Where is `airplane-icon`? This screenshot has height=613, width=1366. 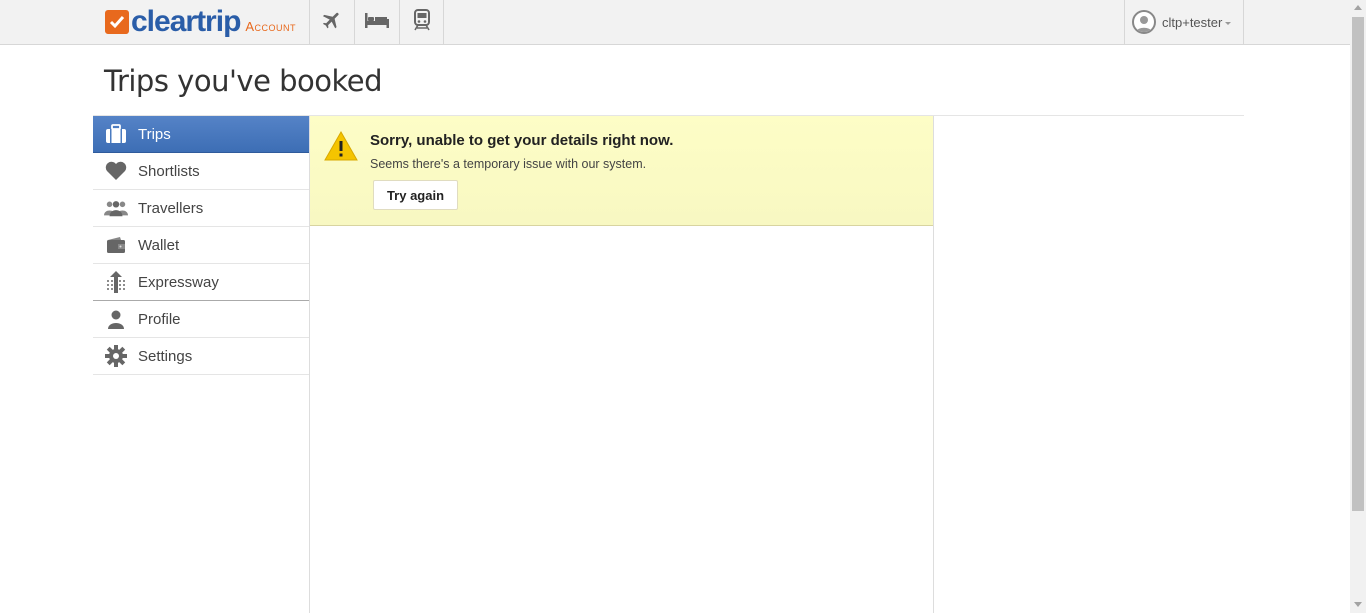
airplane-icon is located at coordinates (332, 22).